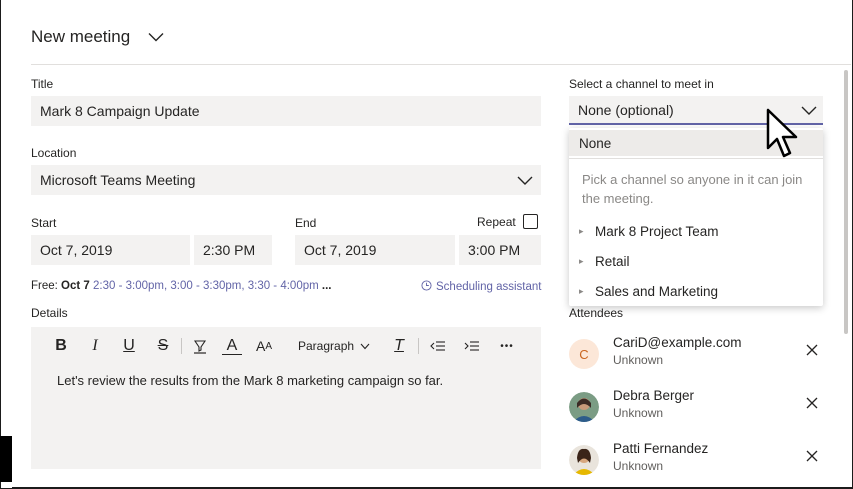 This screenshot has width=853, height=489. I want to click on start-date-value: Oct 7, 2019, so click(76, 250).